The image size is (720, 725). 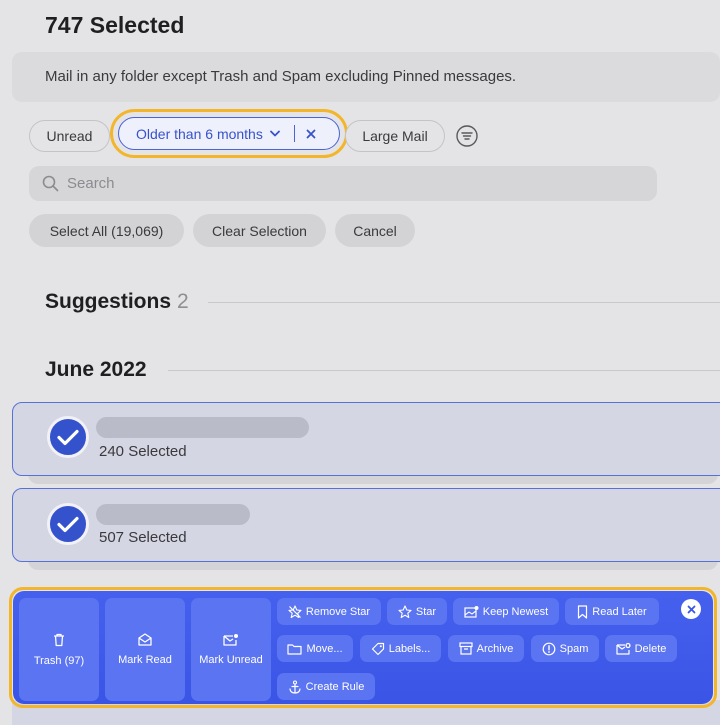 I want to click on keep-newest-button: Keep Newest, so click(x=506, y=611).